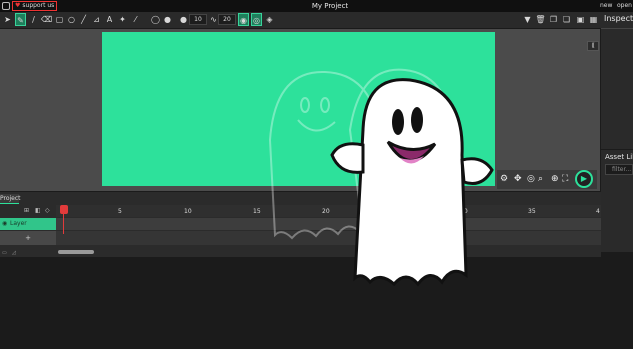 The width and height of the screenshot is (633, 349). What do you see at coordinates (527, 19) in the screenshot?
I see `dropdown-arrow-icon: ▼` at bounding box center [527, 19].